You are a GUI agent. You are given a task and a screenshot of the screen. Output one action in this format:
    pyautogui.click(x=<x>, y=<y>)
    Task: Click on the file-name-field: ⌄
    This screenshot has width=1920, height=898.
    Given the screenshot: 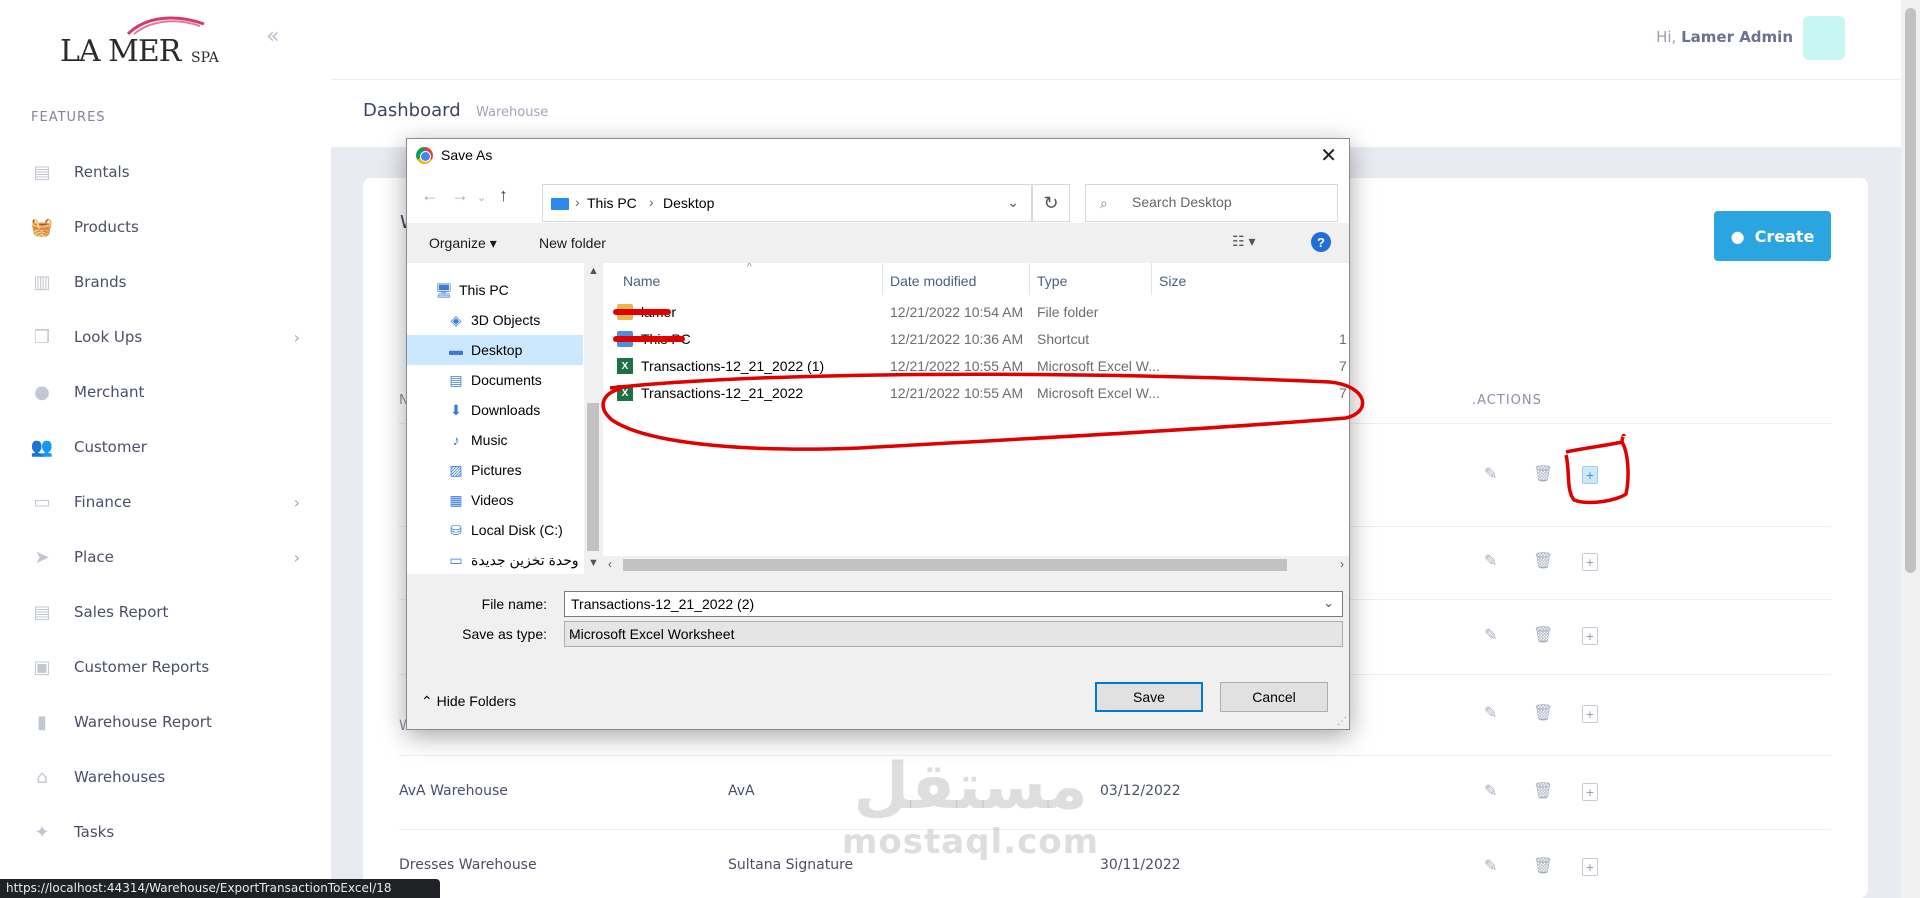 What is the action you would take?
    pyautogui.click(x=953, y=604)
    